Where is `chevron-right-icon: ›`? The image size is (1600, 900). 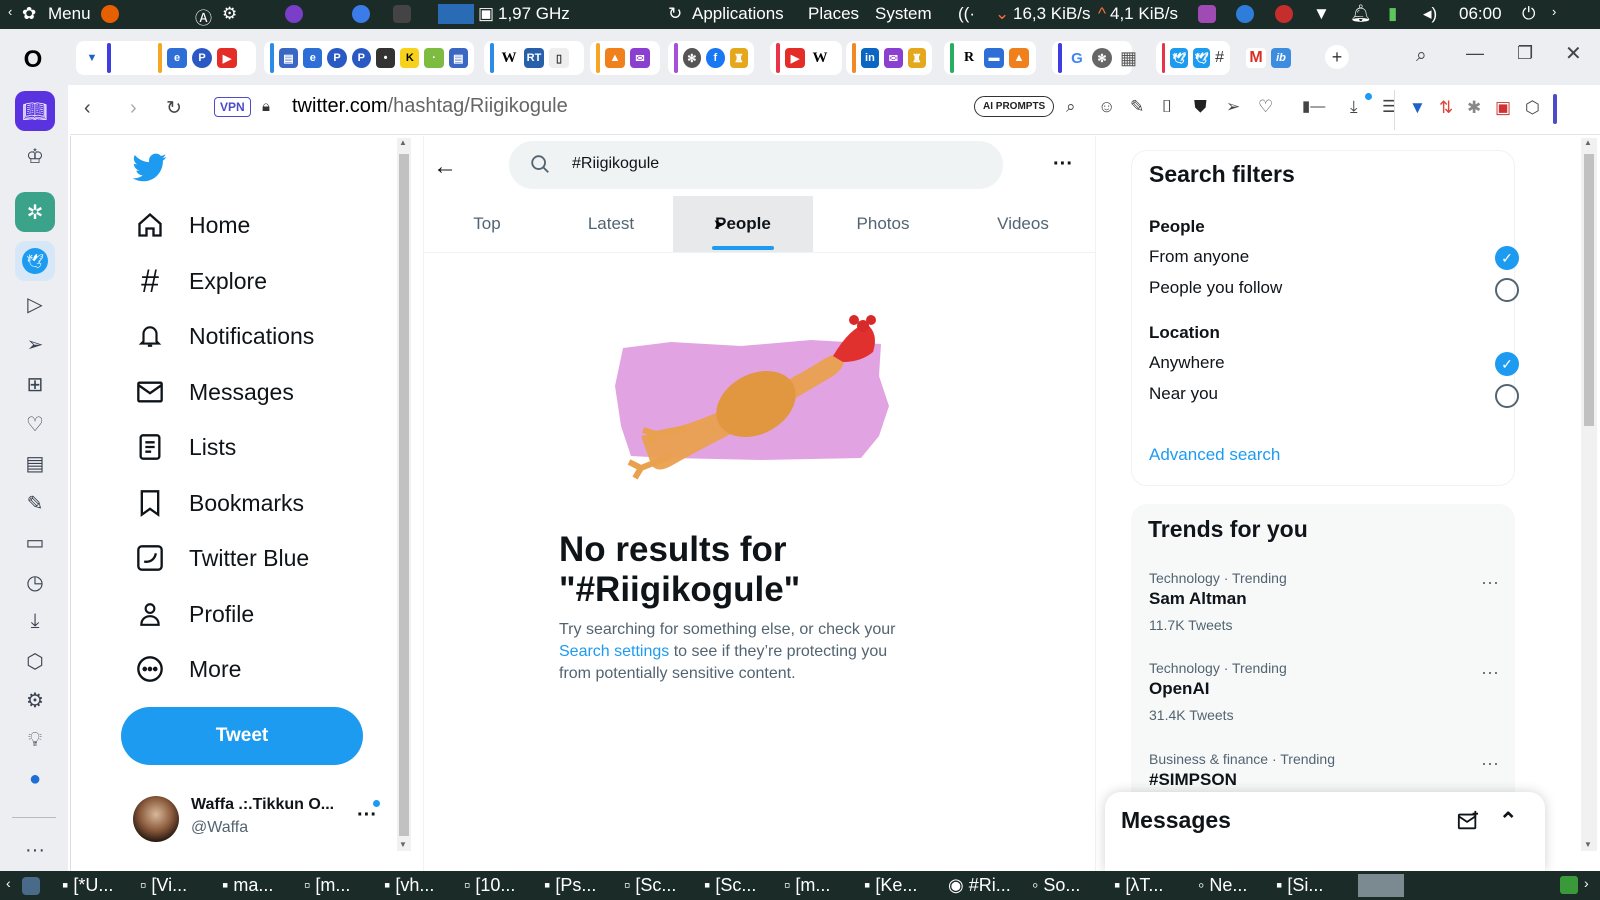
chevron-right-icon: › is located at coordinates (1586, 883).